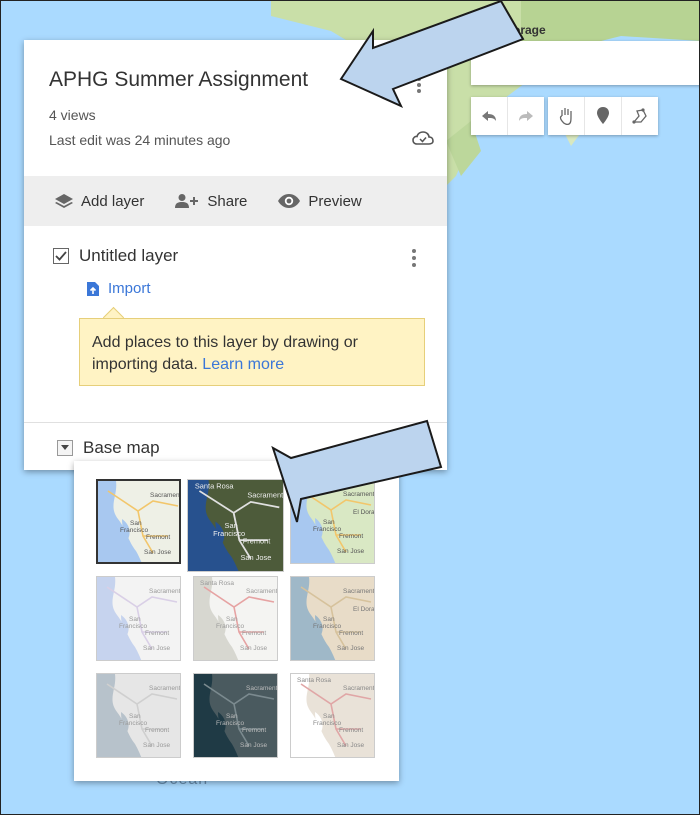 The height and width of the screenshot is (815, 700). I want to click on import-link: Import, so click(118, 288).